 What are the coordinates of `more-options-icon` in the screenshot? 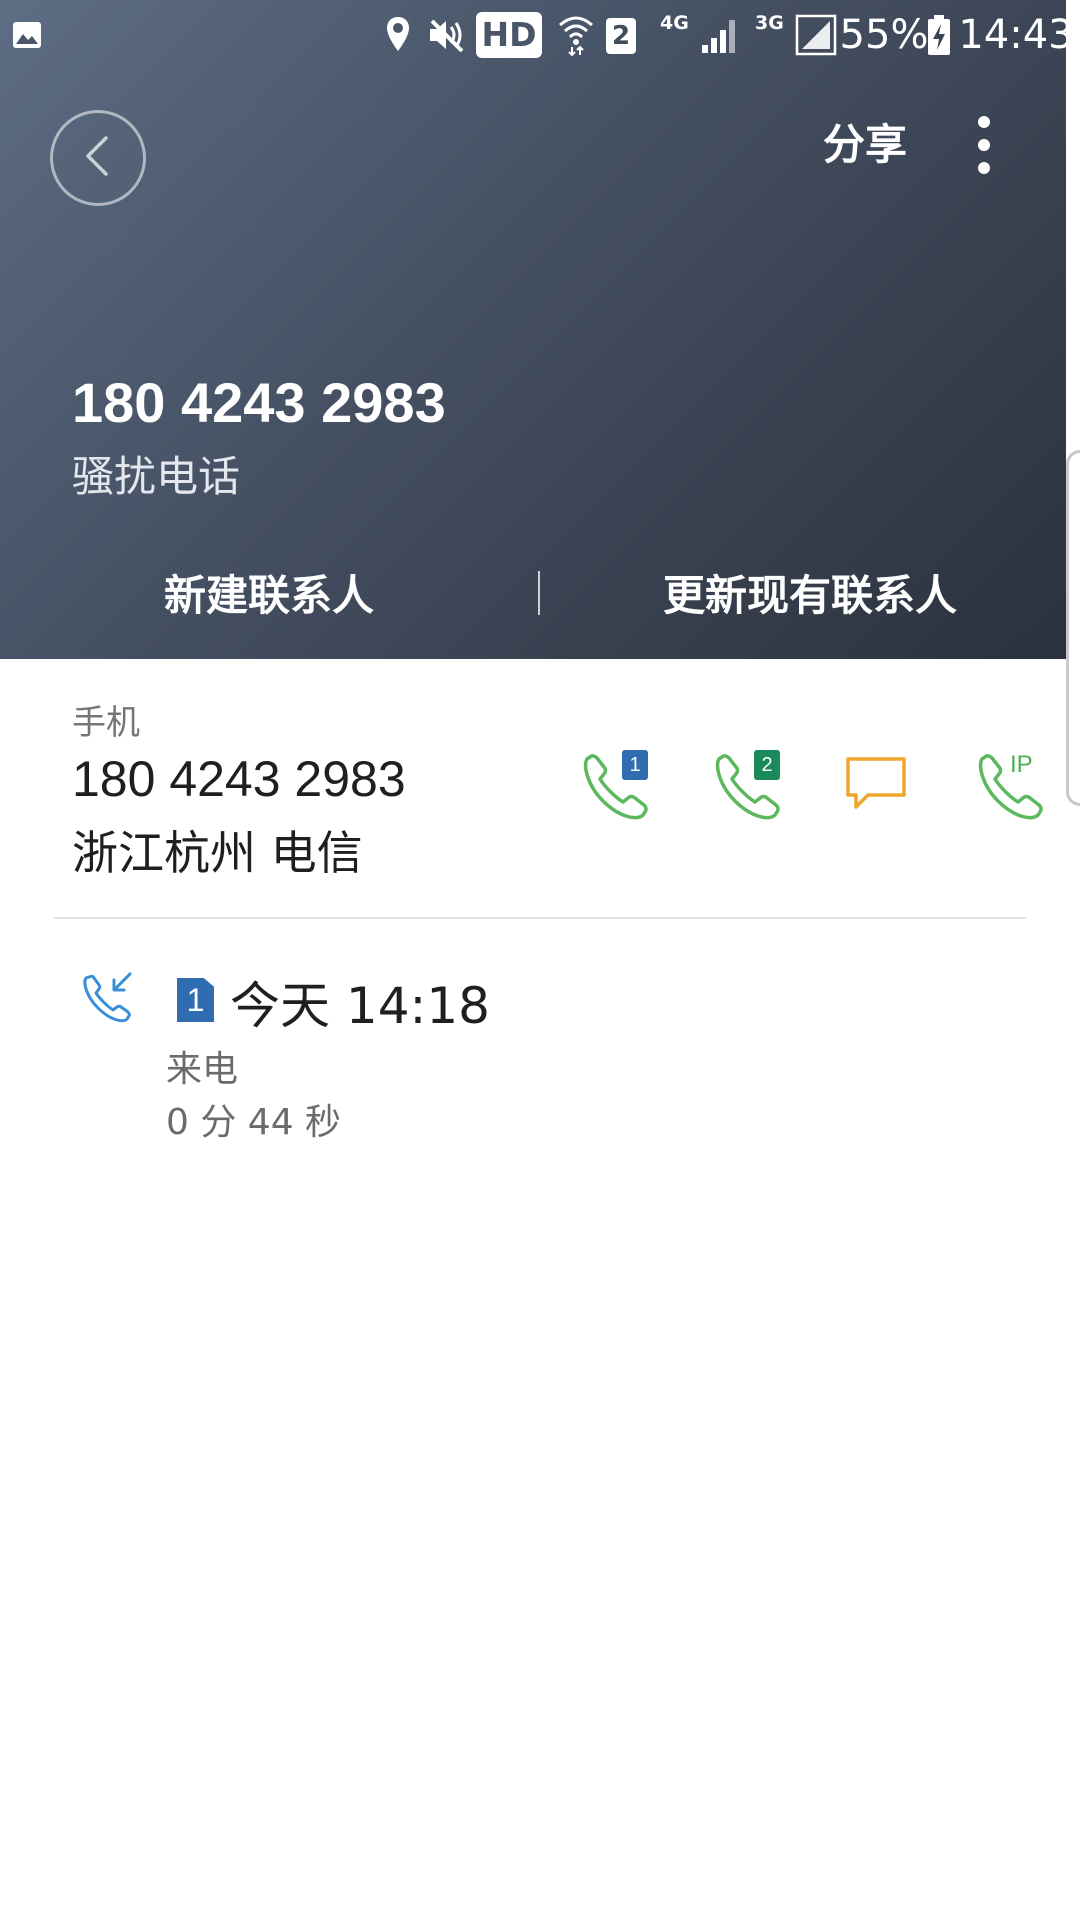 It's located at (984, 145).